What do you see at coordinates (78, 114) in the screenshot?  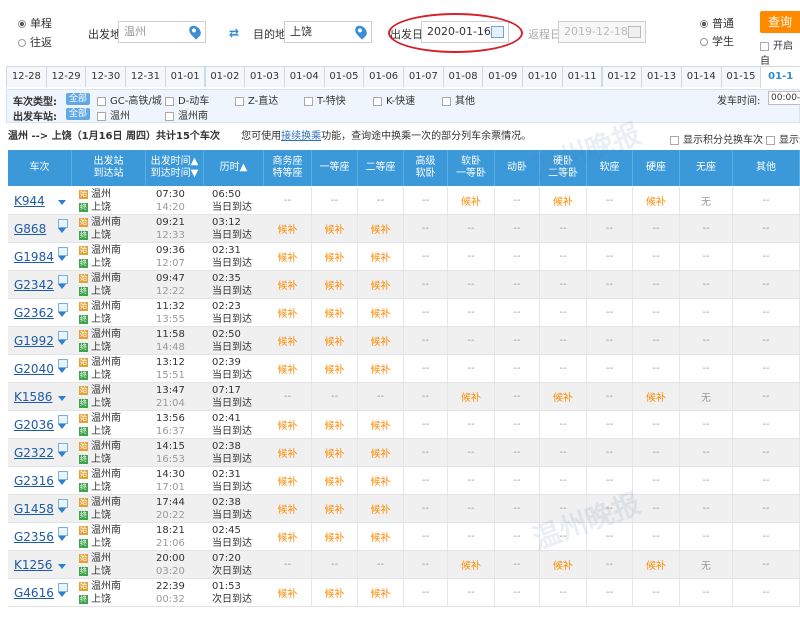 I see `station-all-button: 全部` at bounding box center [78, 114].